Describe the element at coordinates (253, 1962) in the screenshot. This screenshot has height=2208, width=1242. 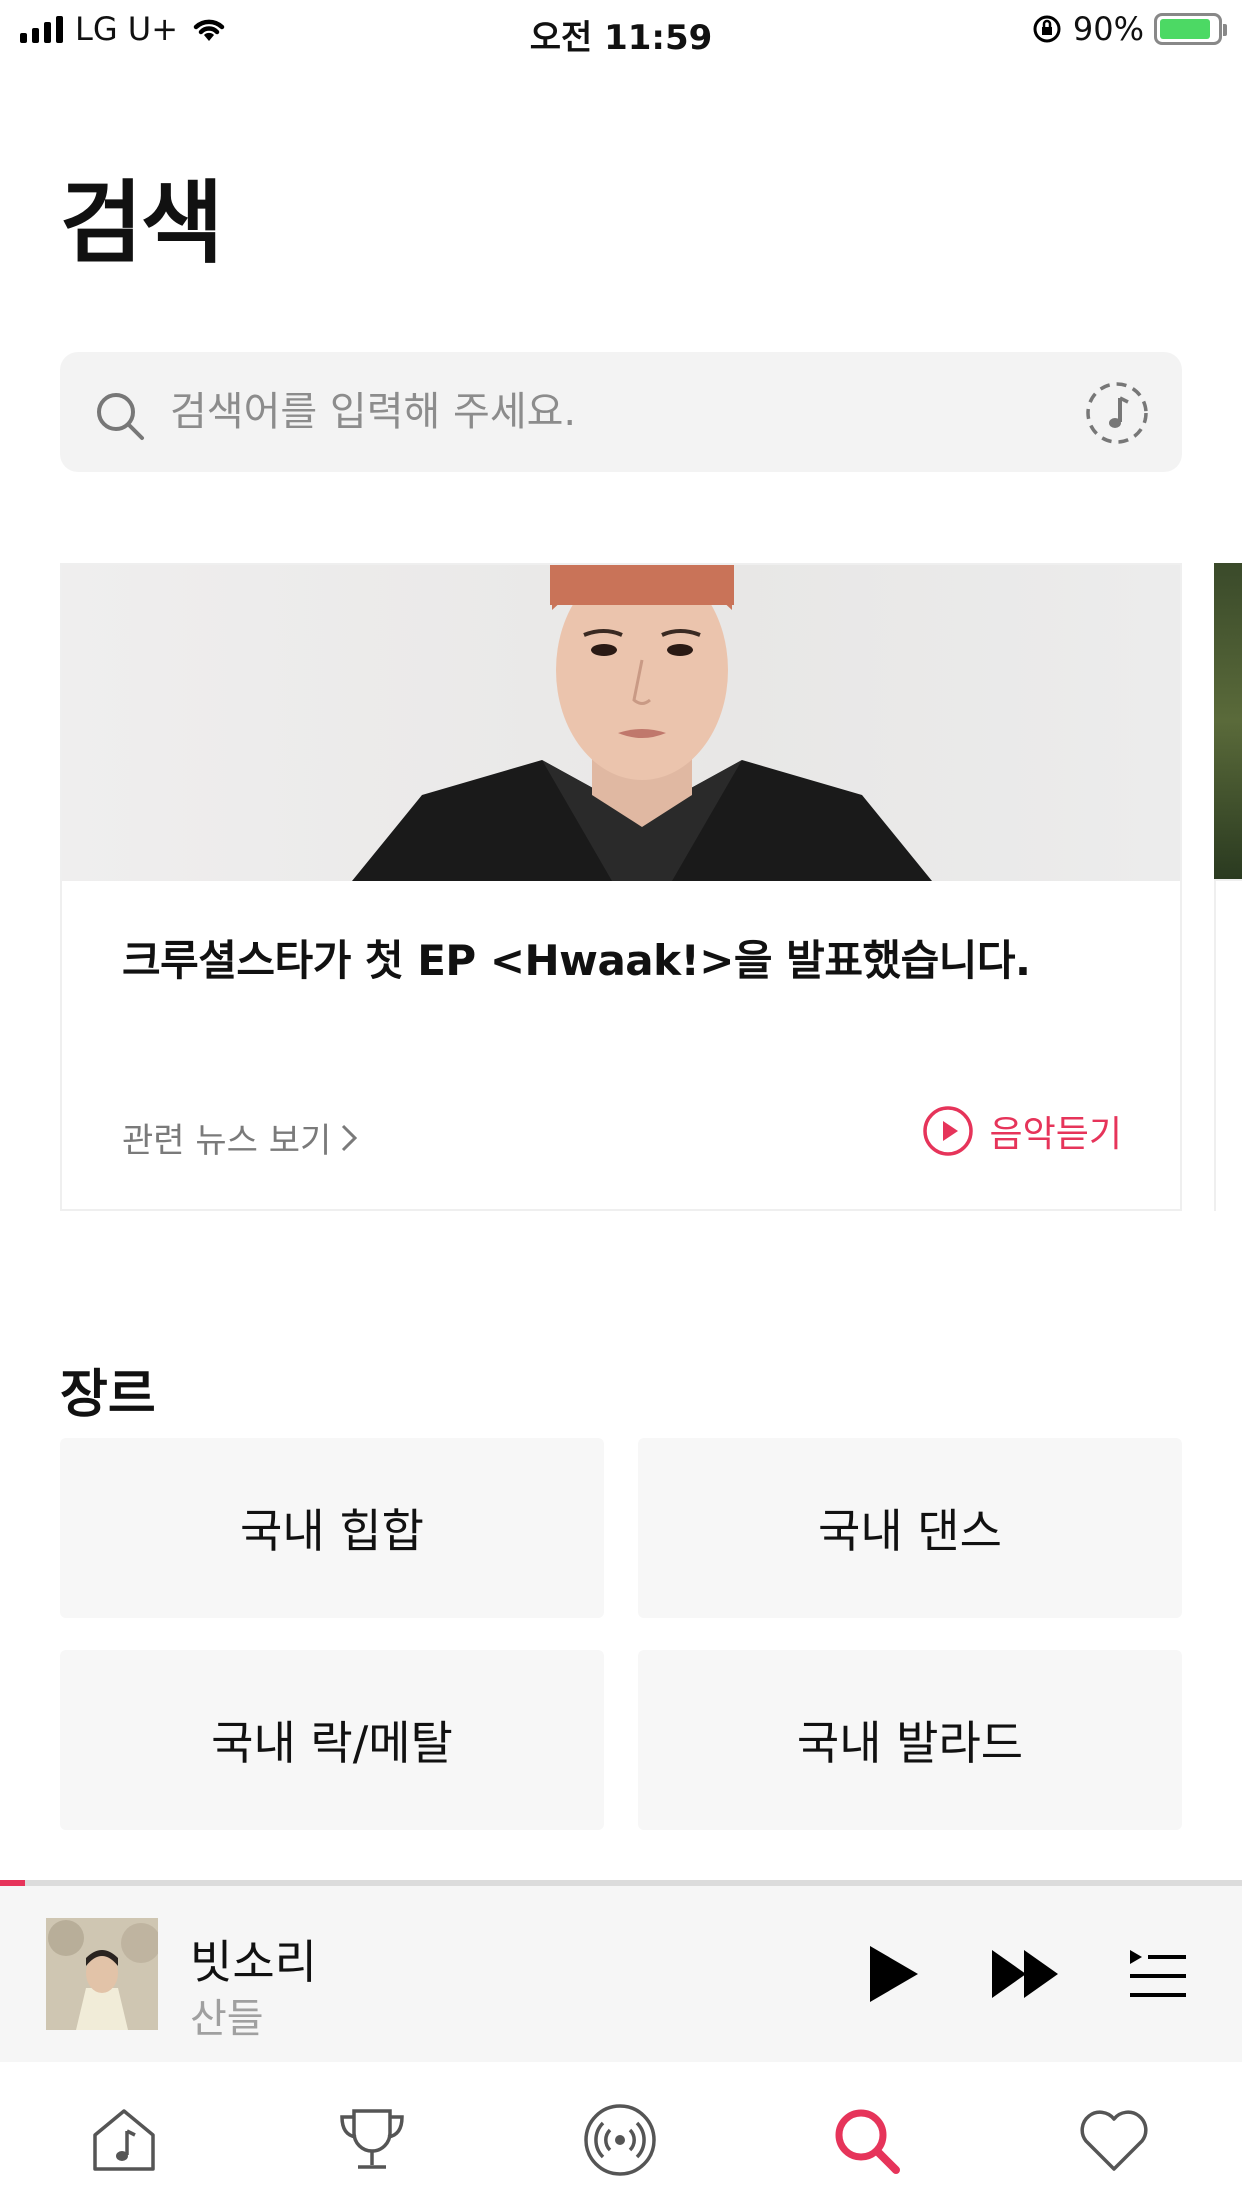
I see `song-title: 빗소리` at that location.